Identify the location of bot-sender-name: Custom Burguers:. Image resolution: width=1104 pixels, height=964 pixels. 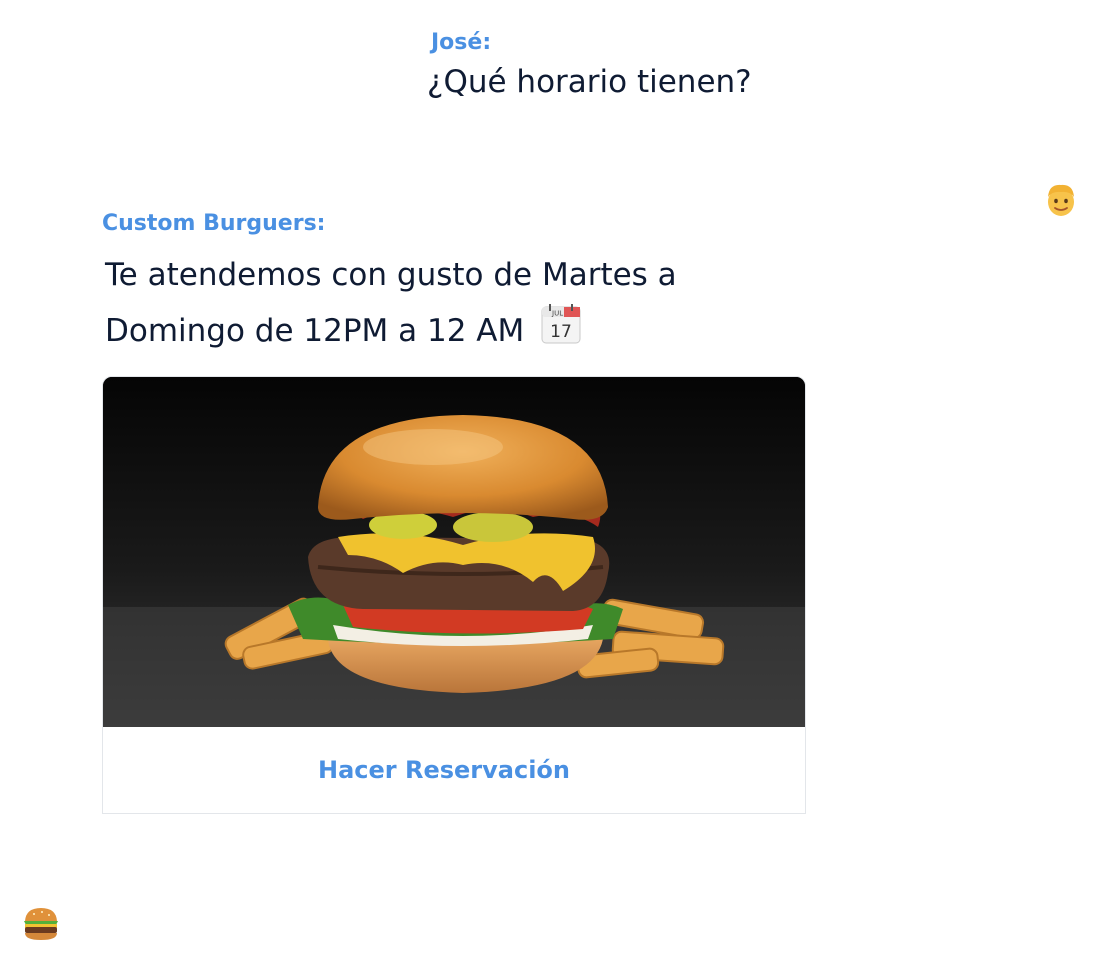
(214, 223).